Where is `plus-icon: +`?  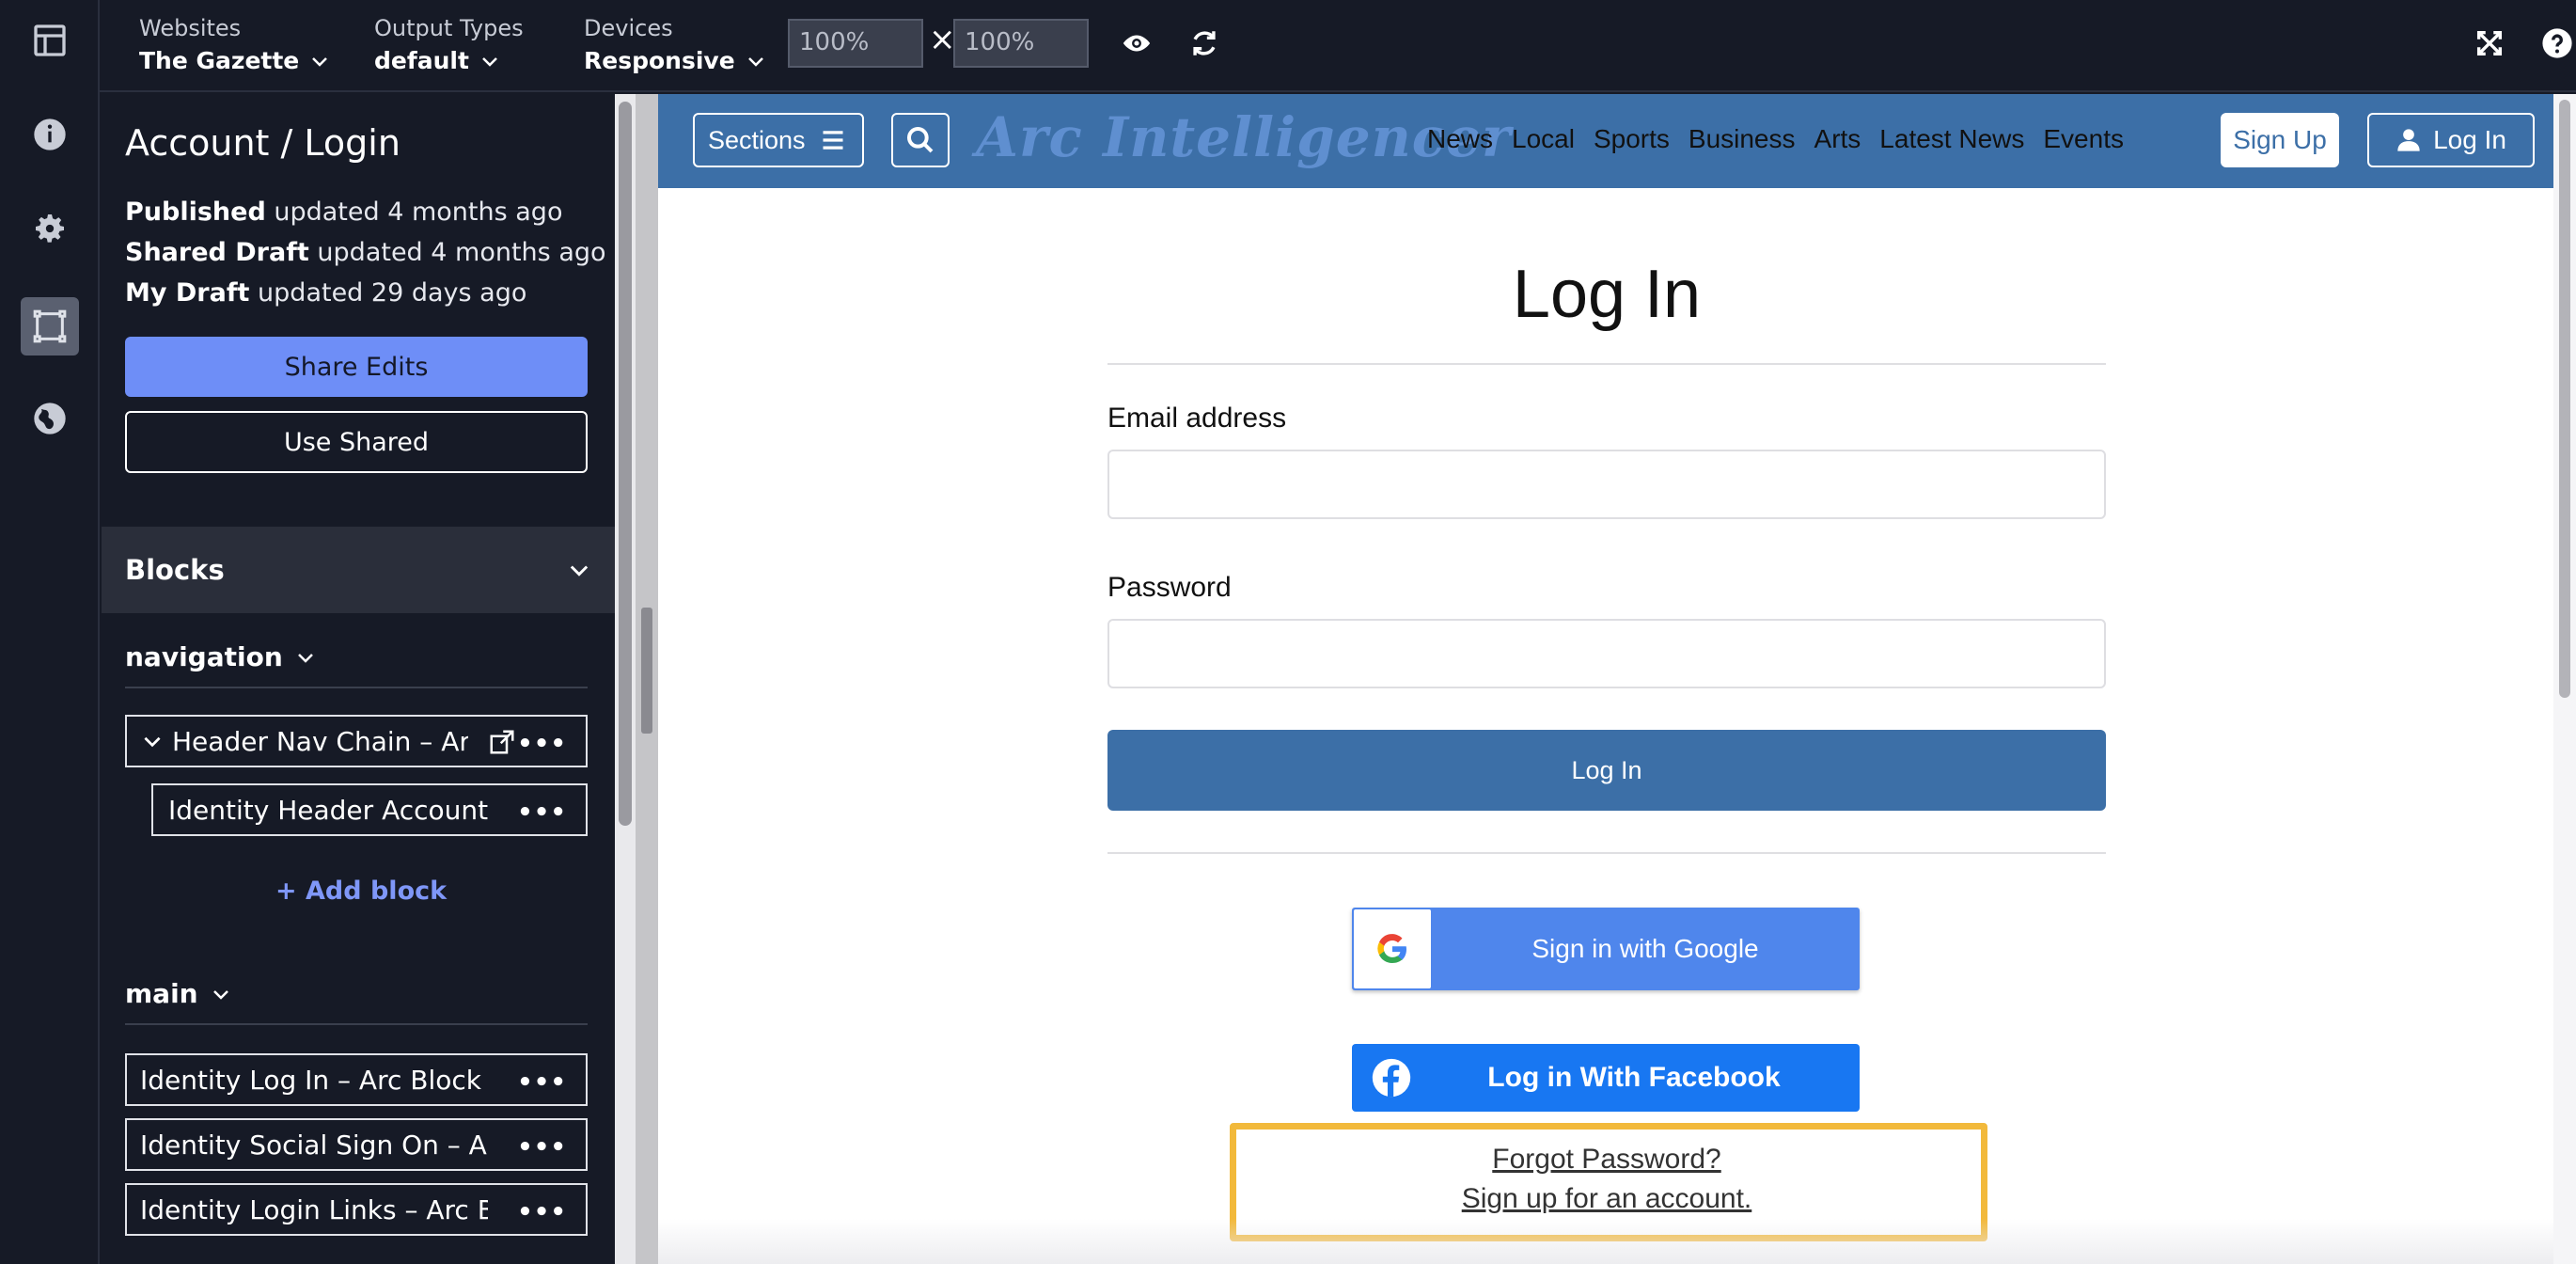 plus-icon: + is located at coordinates (286, 891).